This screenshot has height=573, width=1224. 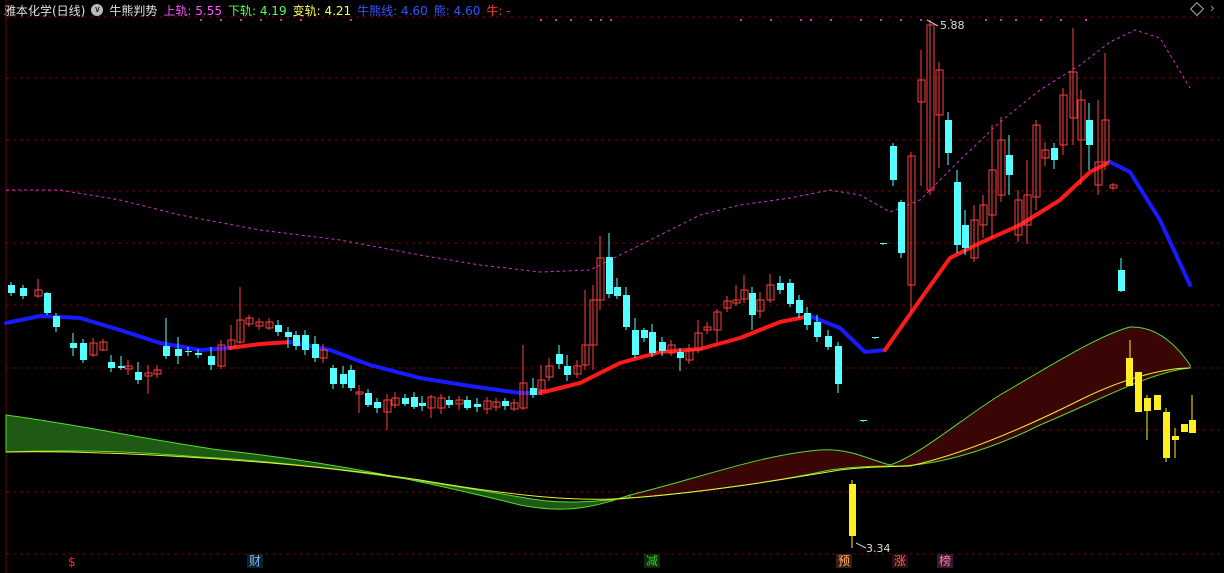 I want to click on signal-marker: $, so click(x=72, y=562).